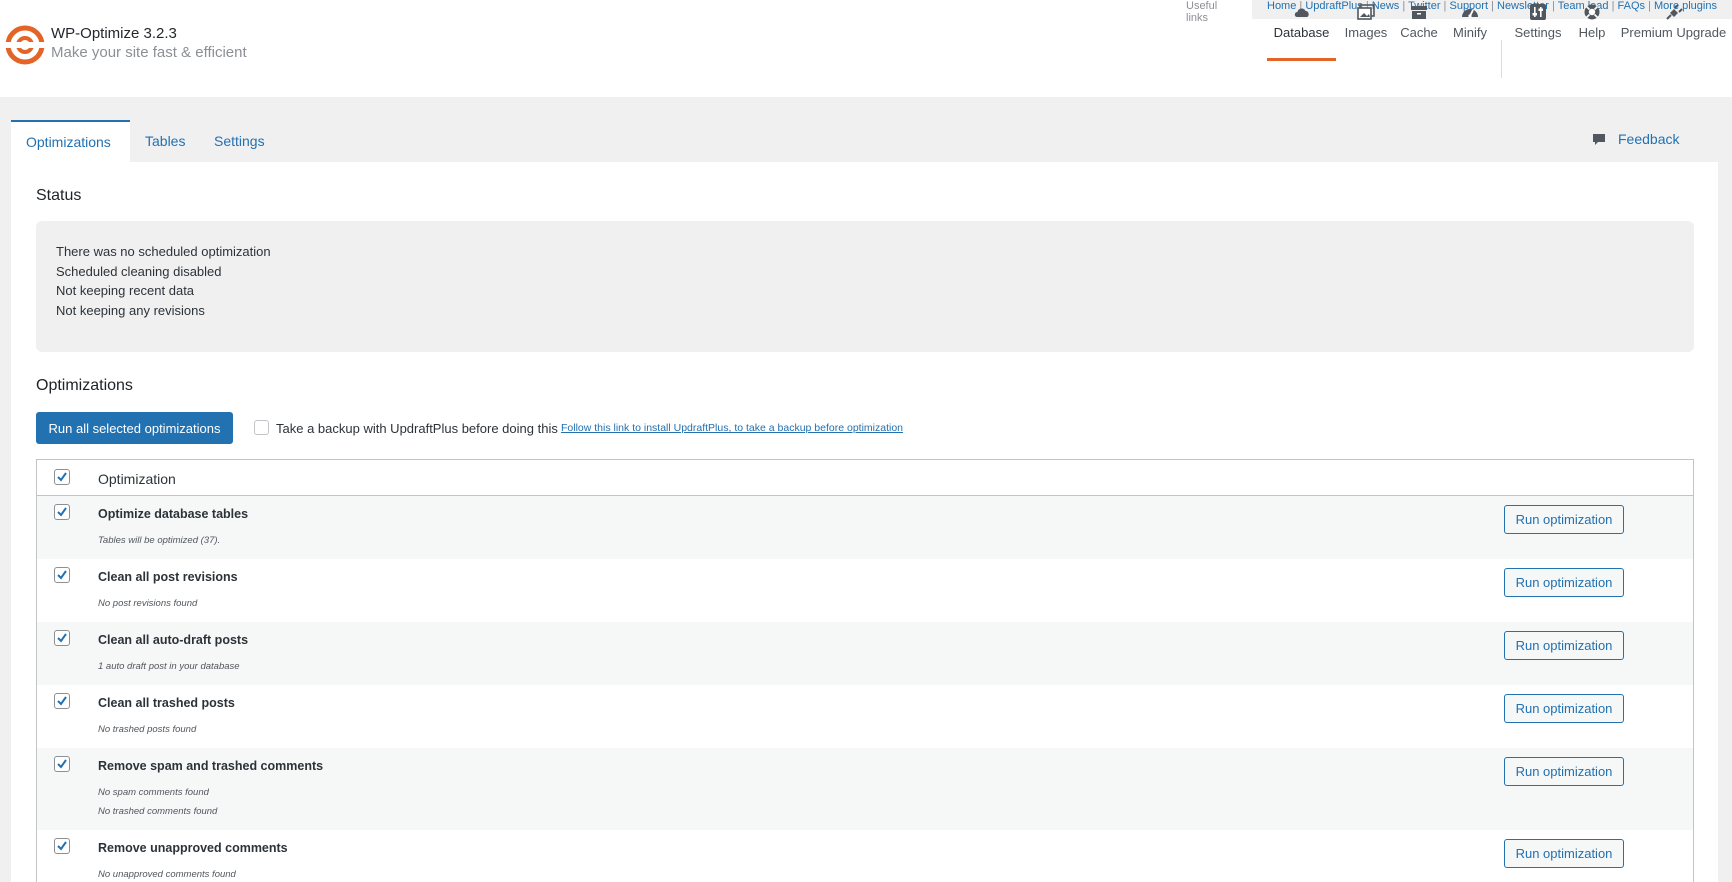  What do you see at coordinates (84, 385) in the screenshot?
I see `optimizations-heading: Optimizations` at bounding box center [84, 385].